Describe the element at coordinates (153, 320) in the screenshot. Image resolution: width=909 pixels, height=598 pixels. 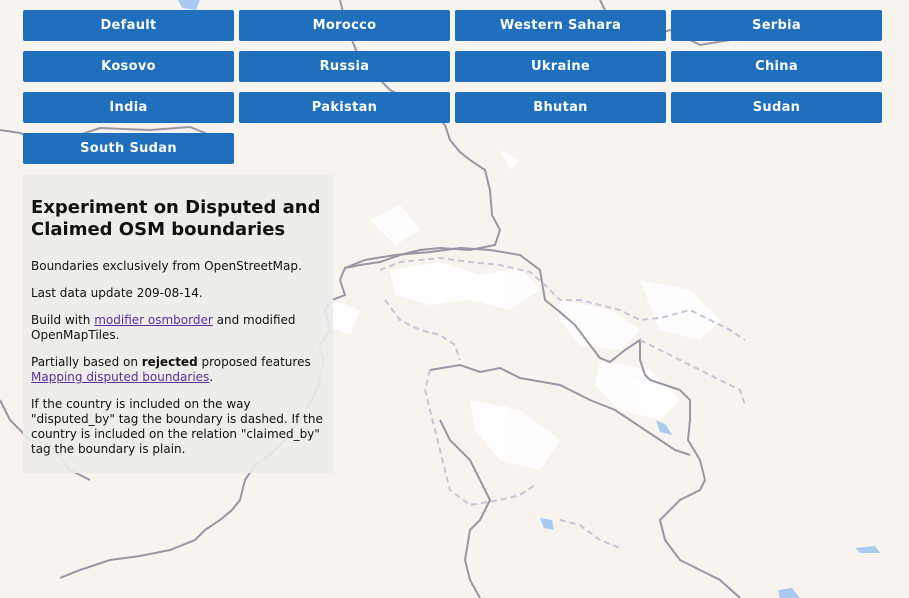
I see `osmborder-link: modifier osmborder` at that location.